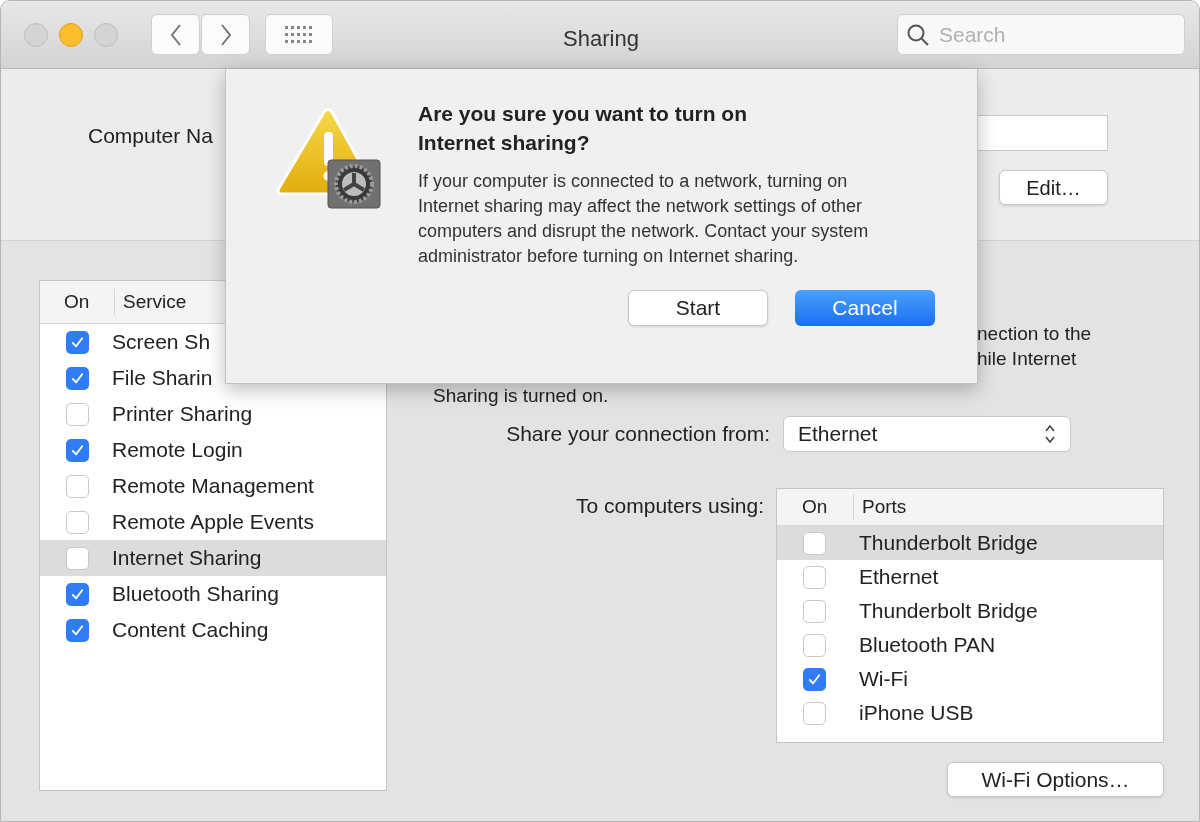 This screenshot has width=1200, height=822. I want to click on service-name: Internet Sharing, so click(187, 558).